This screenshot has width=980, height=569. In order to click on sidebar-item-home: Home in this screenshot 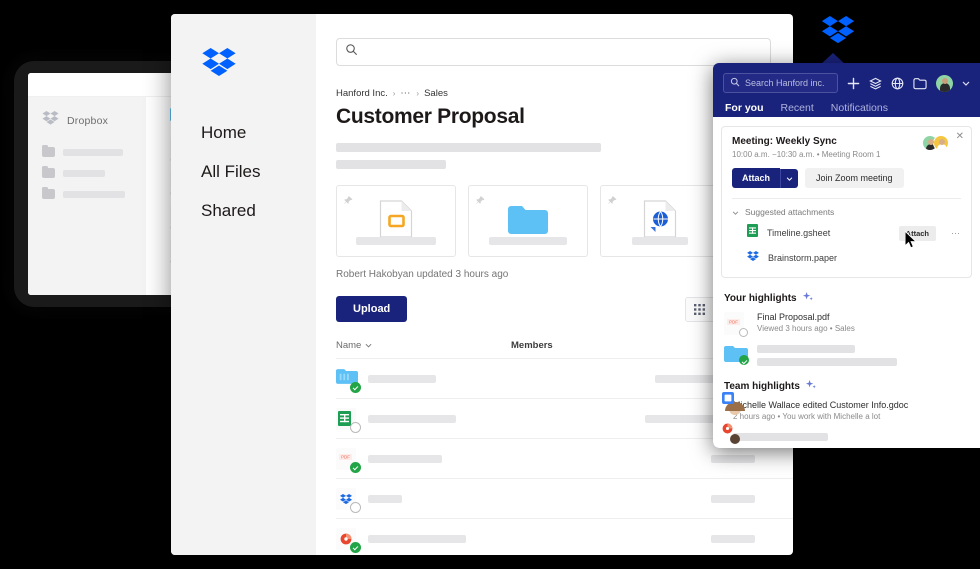, I will do `click(258, 133)`.